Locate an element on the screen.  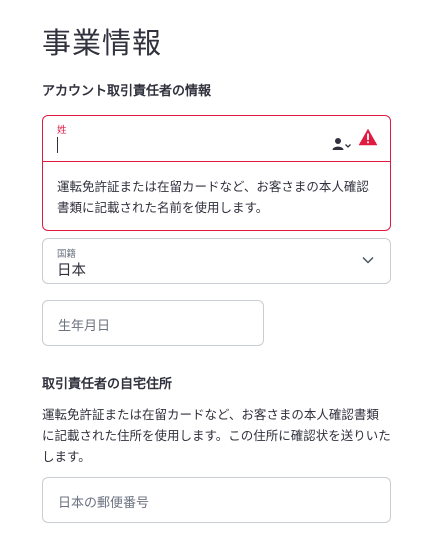
section-heading-home-address: 取引責任者の自宅住所 is located at coordinates (107, 384).